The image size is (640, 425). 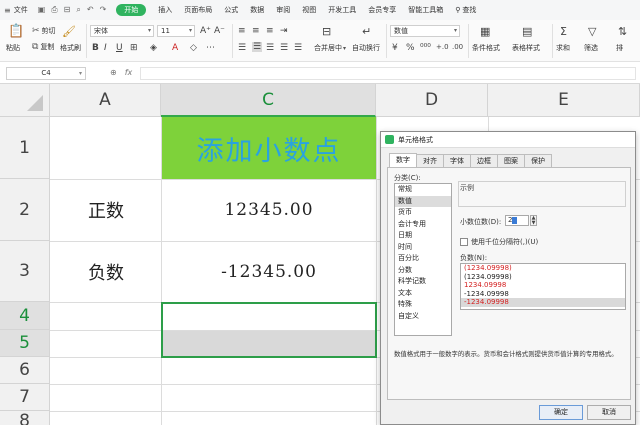 What do you see at coordinates (103, 10) in the screenshot?
I see `redo-icon: ↷` at bounding box center [103, 10].